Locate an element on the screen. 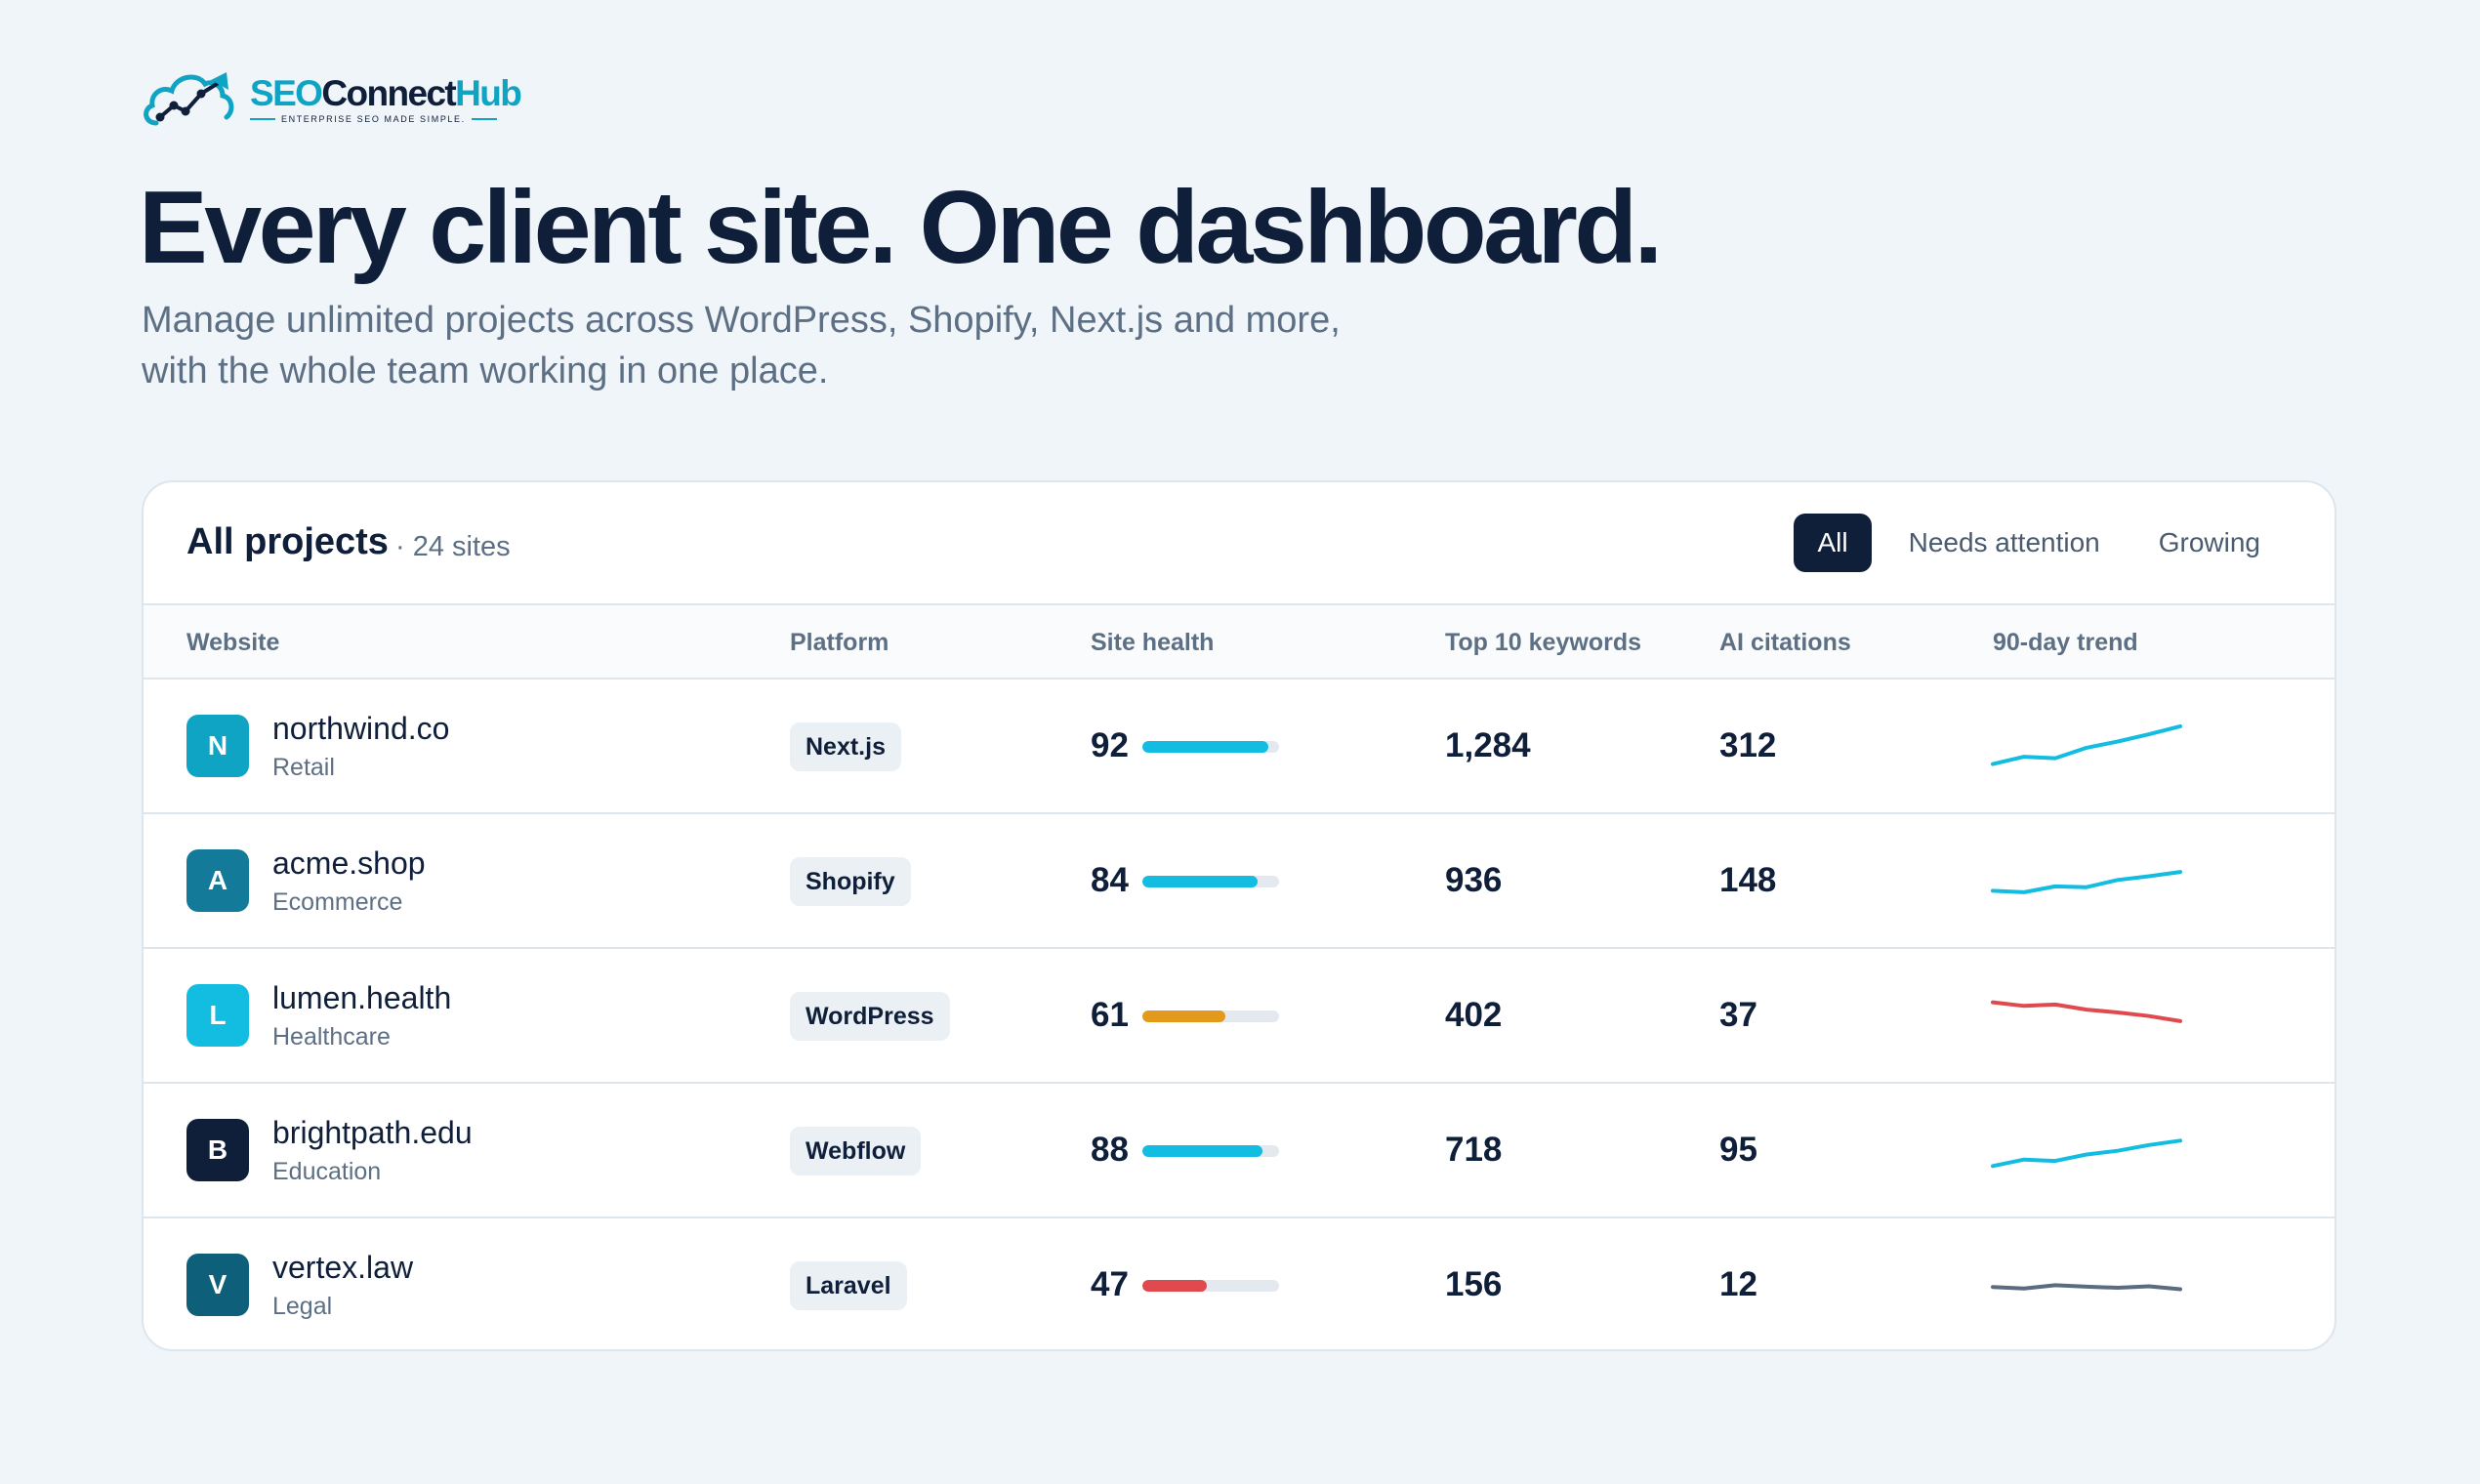  site-category: Education is located at coordinates (327, 1171).